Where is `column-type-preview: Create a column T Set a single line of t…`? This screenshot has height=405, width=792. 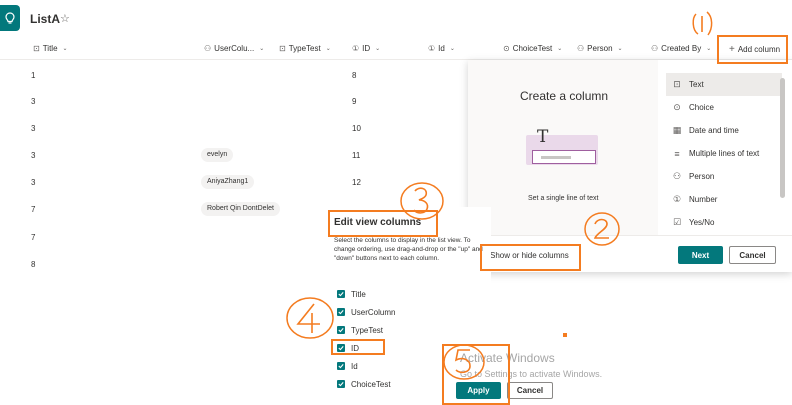
column-type-preview: Create a column T Set a single line of t… is located at coordinates (563, 147).